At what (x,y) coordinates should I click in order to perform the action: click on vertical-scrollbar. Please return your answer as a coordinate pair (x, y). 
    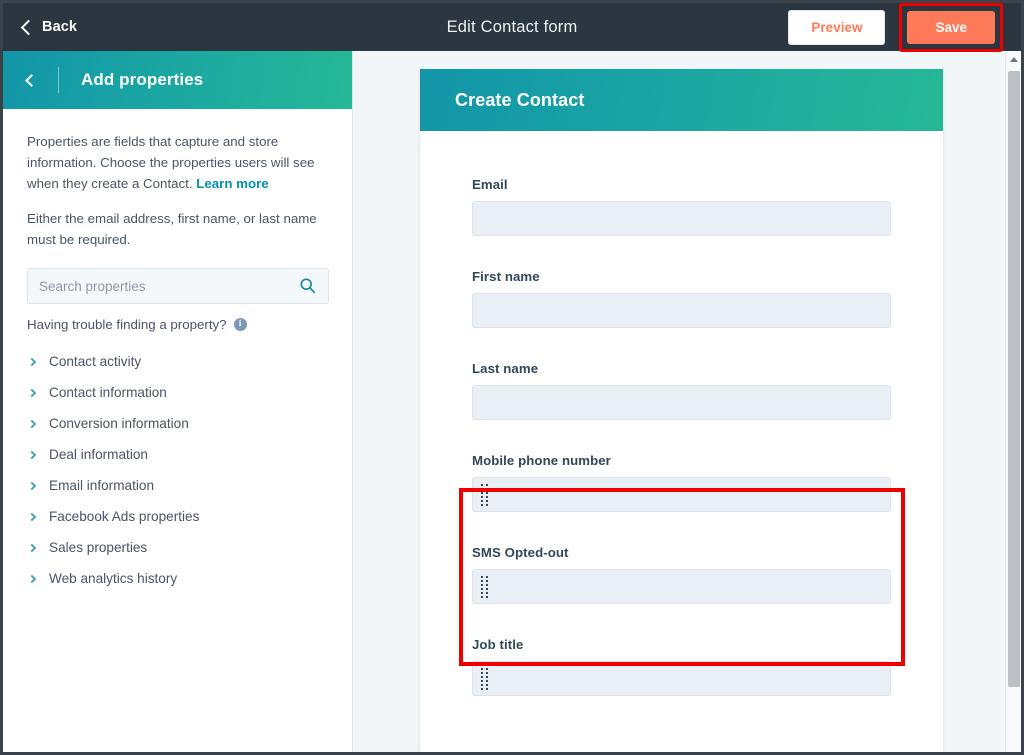
    Looking at the image, I should click on (1013, 401).